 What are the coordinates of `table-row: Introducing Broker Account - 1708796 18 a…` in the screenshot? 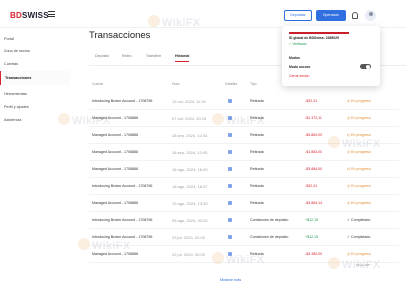 It's located at (244, 186).